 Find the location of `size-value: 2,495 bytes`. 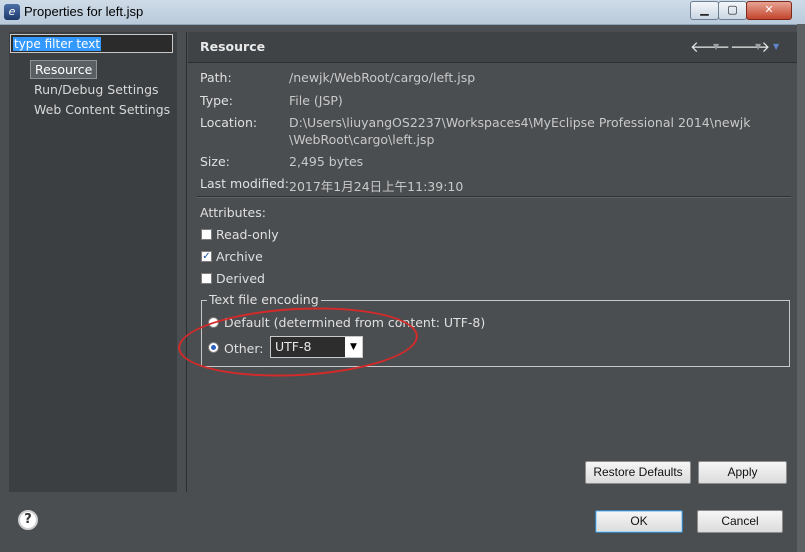

size-value: 2,495 bytes is located at coordinates (326, 161).